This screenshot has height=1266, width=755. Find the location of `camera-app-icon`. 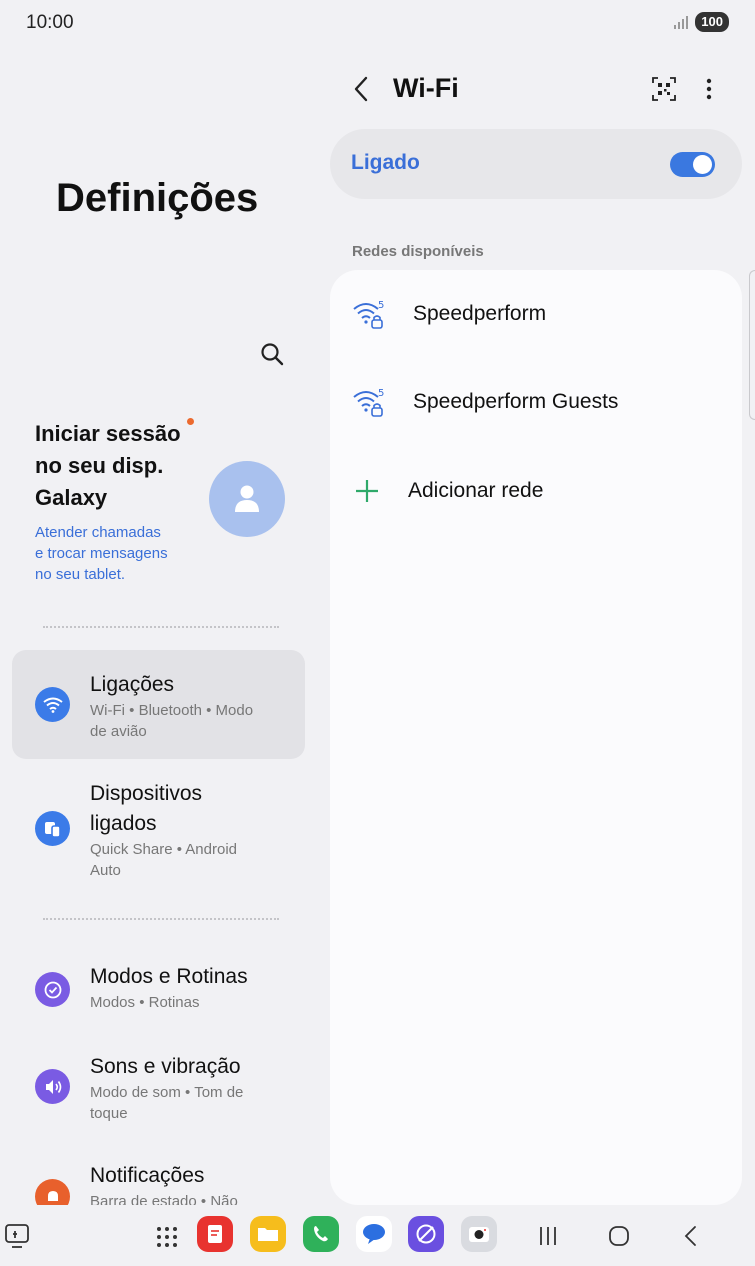

camera-app-icon is located at coordinates (479, 1234).